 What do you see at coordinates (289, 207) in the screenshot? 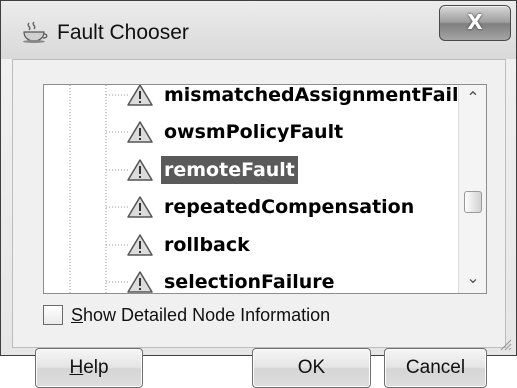
I see `tree-item-label: repeatedCompensation` at bounding box center [289, 207].